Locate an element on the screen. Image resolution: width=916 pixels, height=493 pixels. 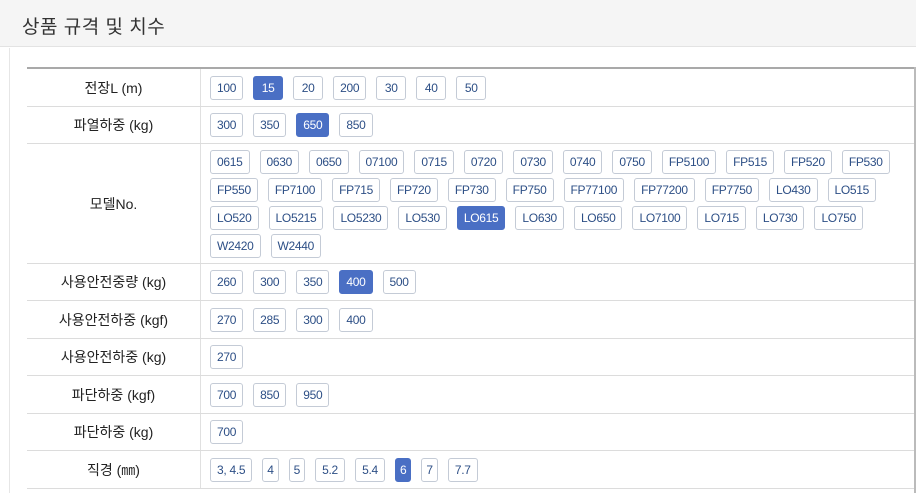
spec-option-button: 7.7 is located at coordinates (462, 469).